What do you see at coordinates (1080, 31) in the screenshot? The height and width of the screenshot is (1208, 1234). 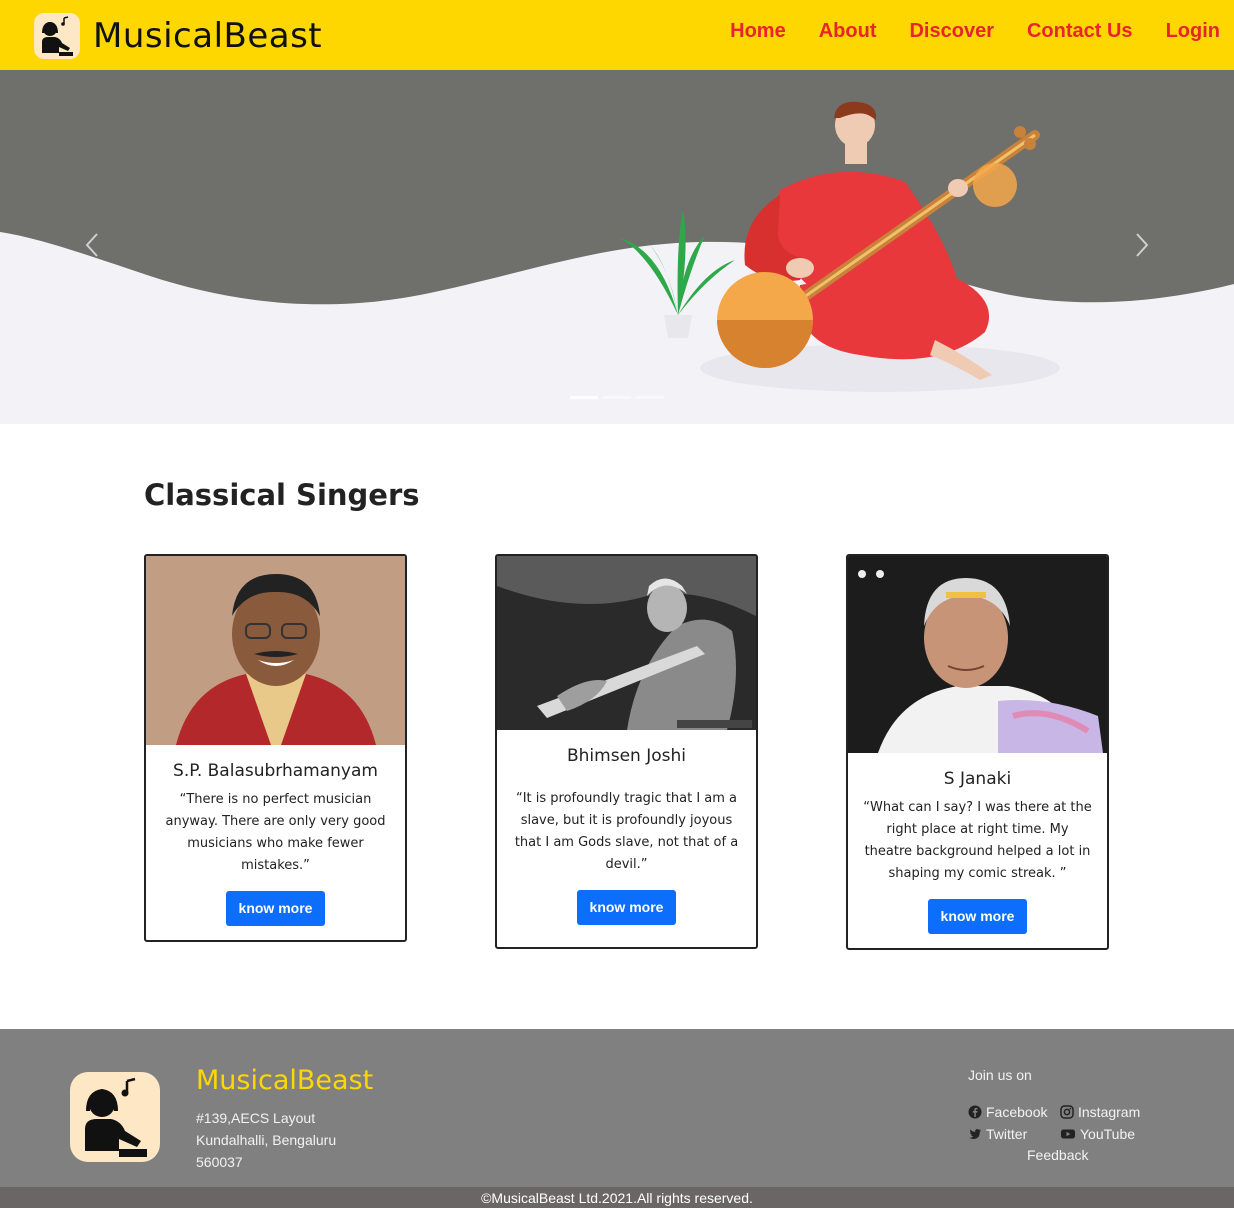 I see `nav-contact-us: Contact Us` at bounding box center [1080, 31].